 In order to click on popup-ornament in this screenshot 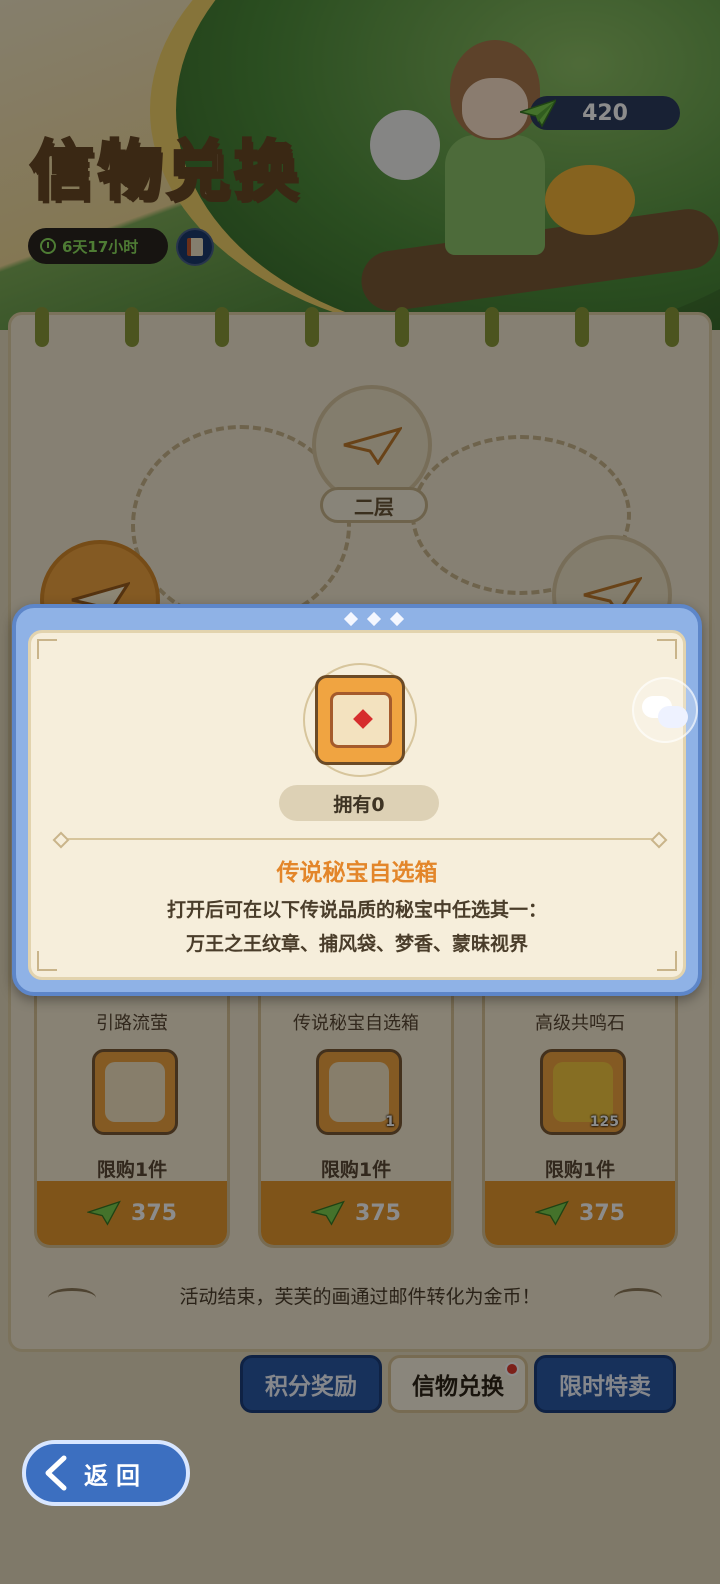, I will do `click(374, 619)`.